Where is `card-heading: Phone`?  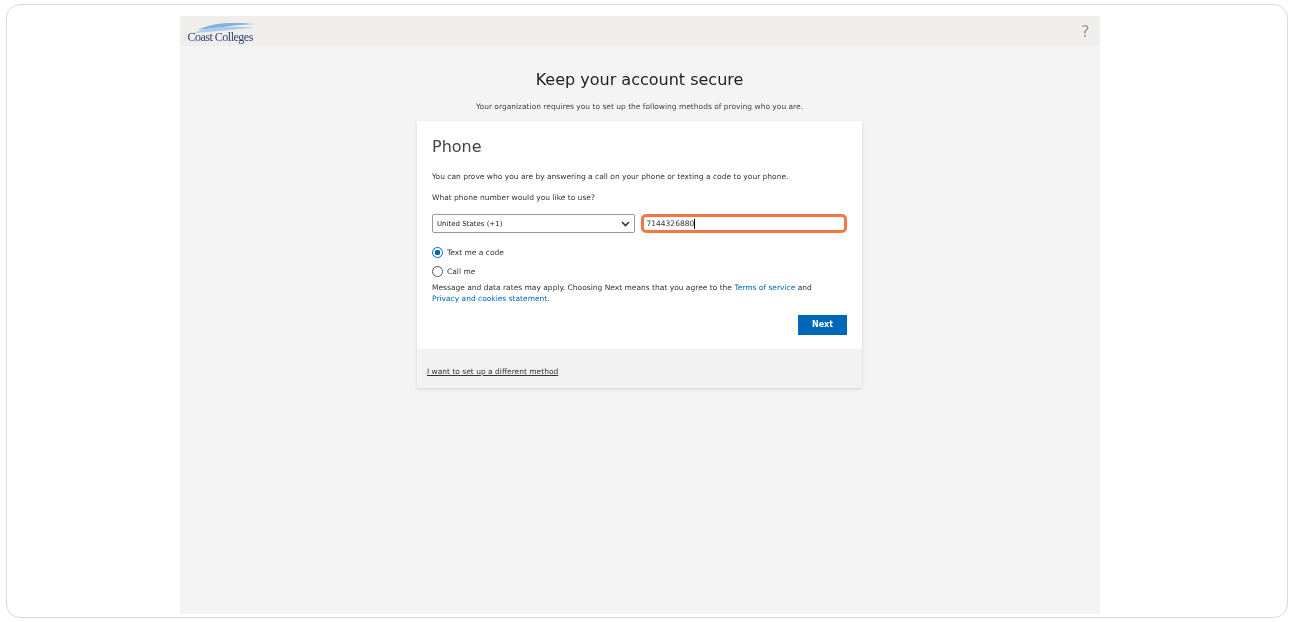
card-heading: Phone is located at coordinates (457, 146).